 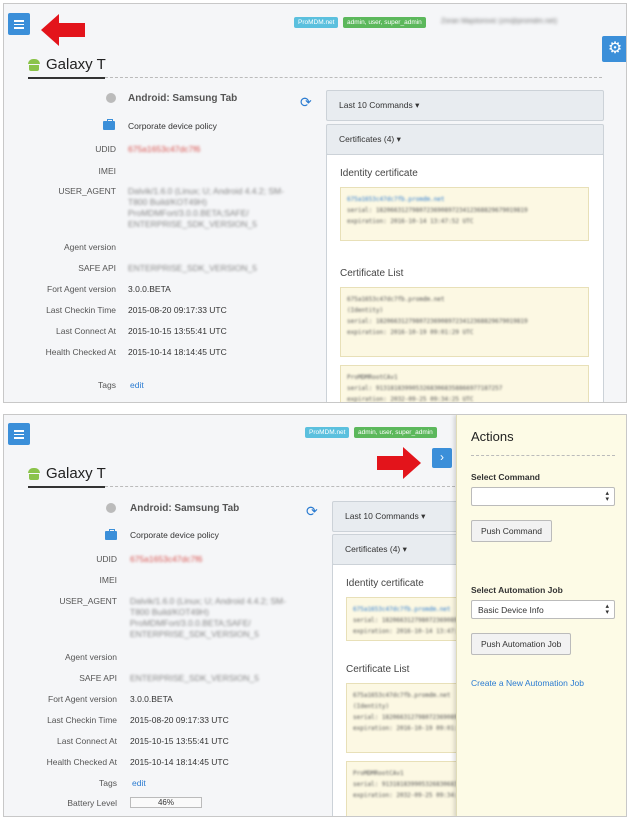 What do you see at coordinates (543, 496) in the screenshot?
I see `select-command-dropdown: ▴ ▾` at bounding box center [543, 496].